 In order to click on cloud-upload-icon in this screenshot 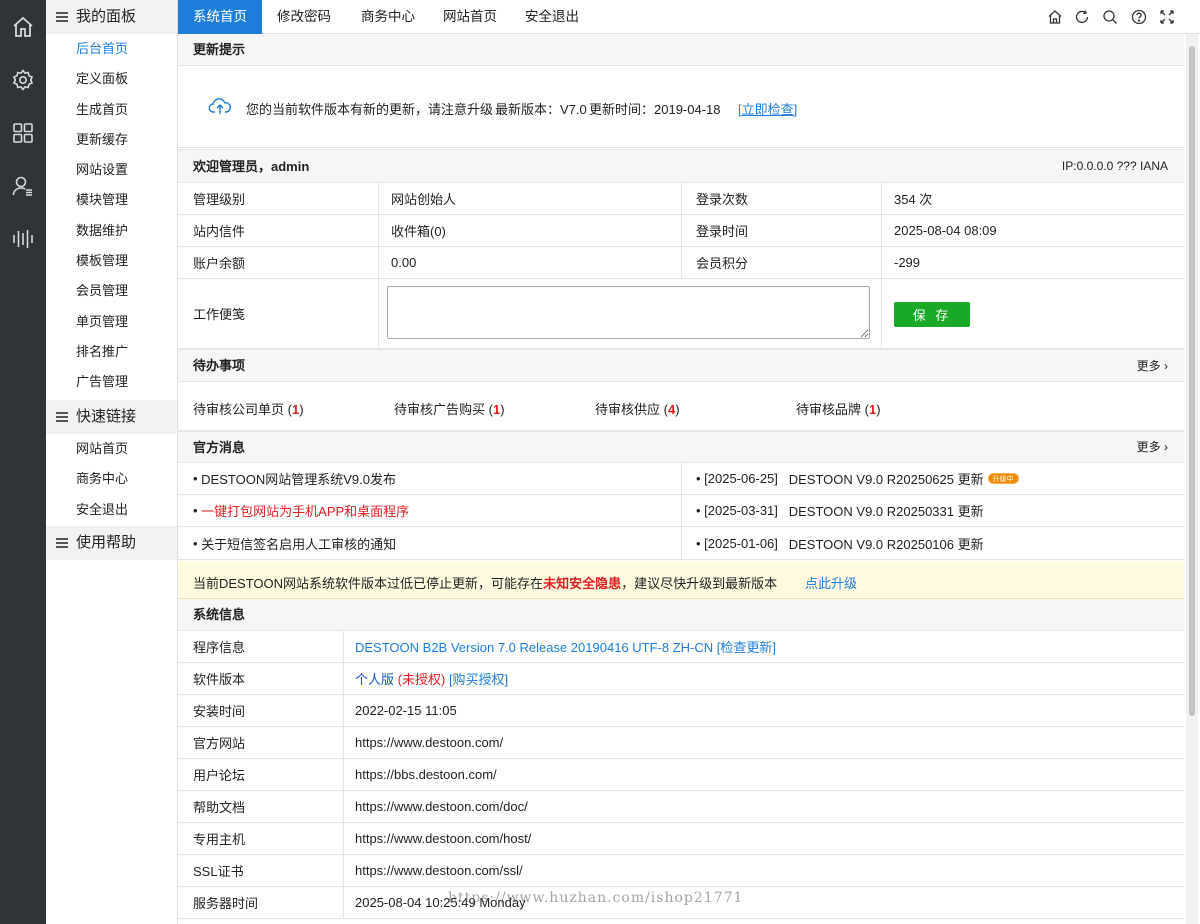, I will do `click(220, 106)`.